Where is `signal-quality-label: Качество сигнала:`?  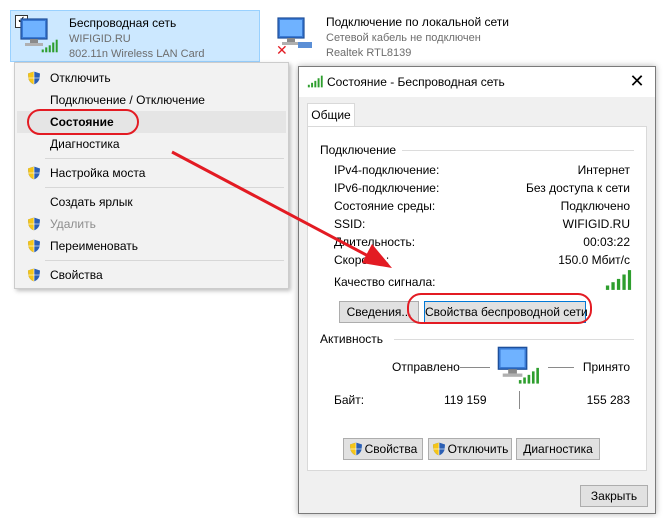
signal-quality-label: Качество сигнала: is located at coordinates (385, 282).